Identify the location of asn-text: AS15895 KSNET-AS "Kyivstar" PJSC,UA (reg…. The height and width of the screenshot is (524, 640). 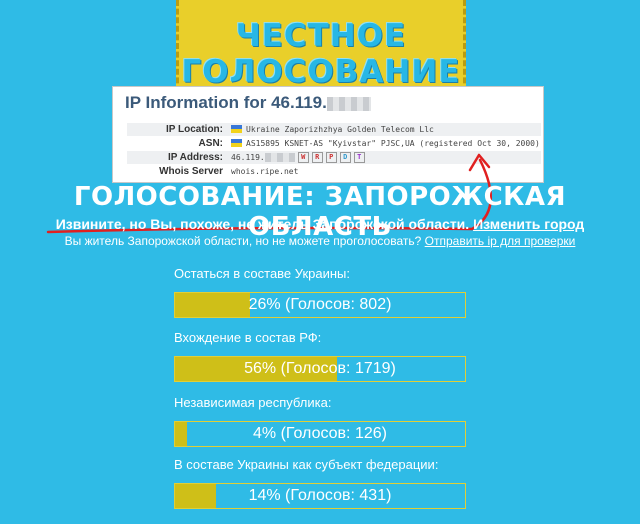
(393, 143).